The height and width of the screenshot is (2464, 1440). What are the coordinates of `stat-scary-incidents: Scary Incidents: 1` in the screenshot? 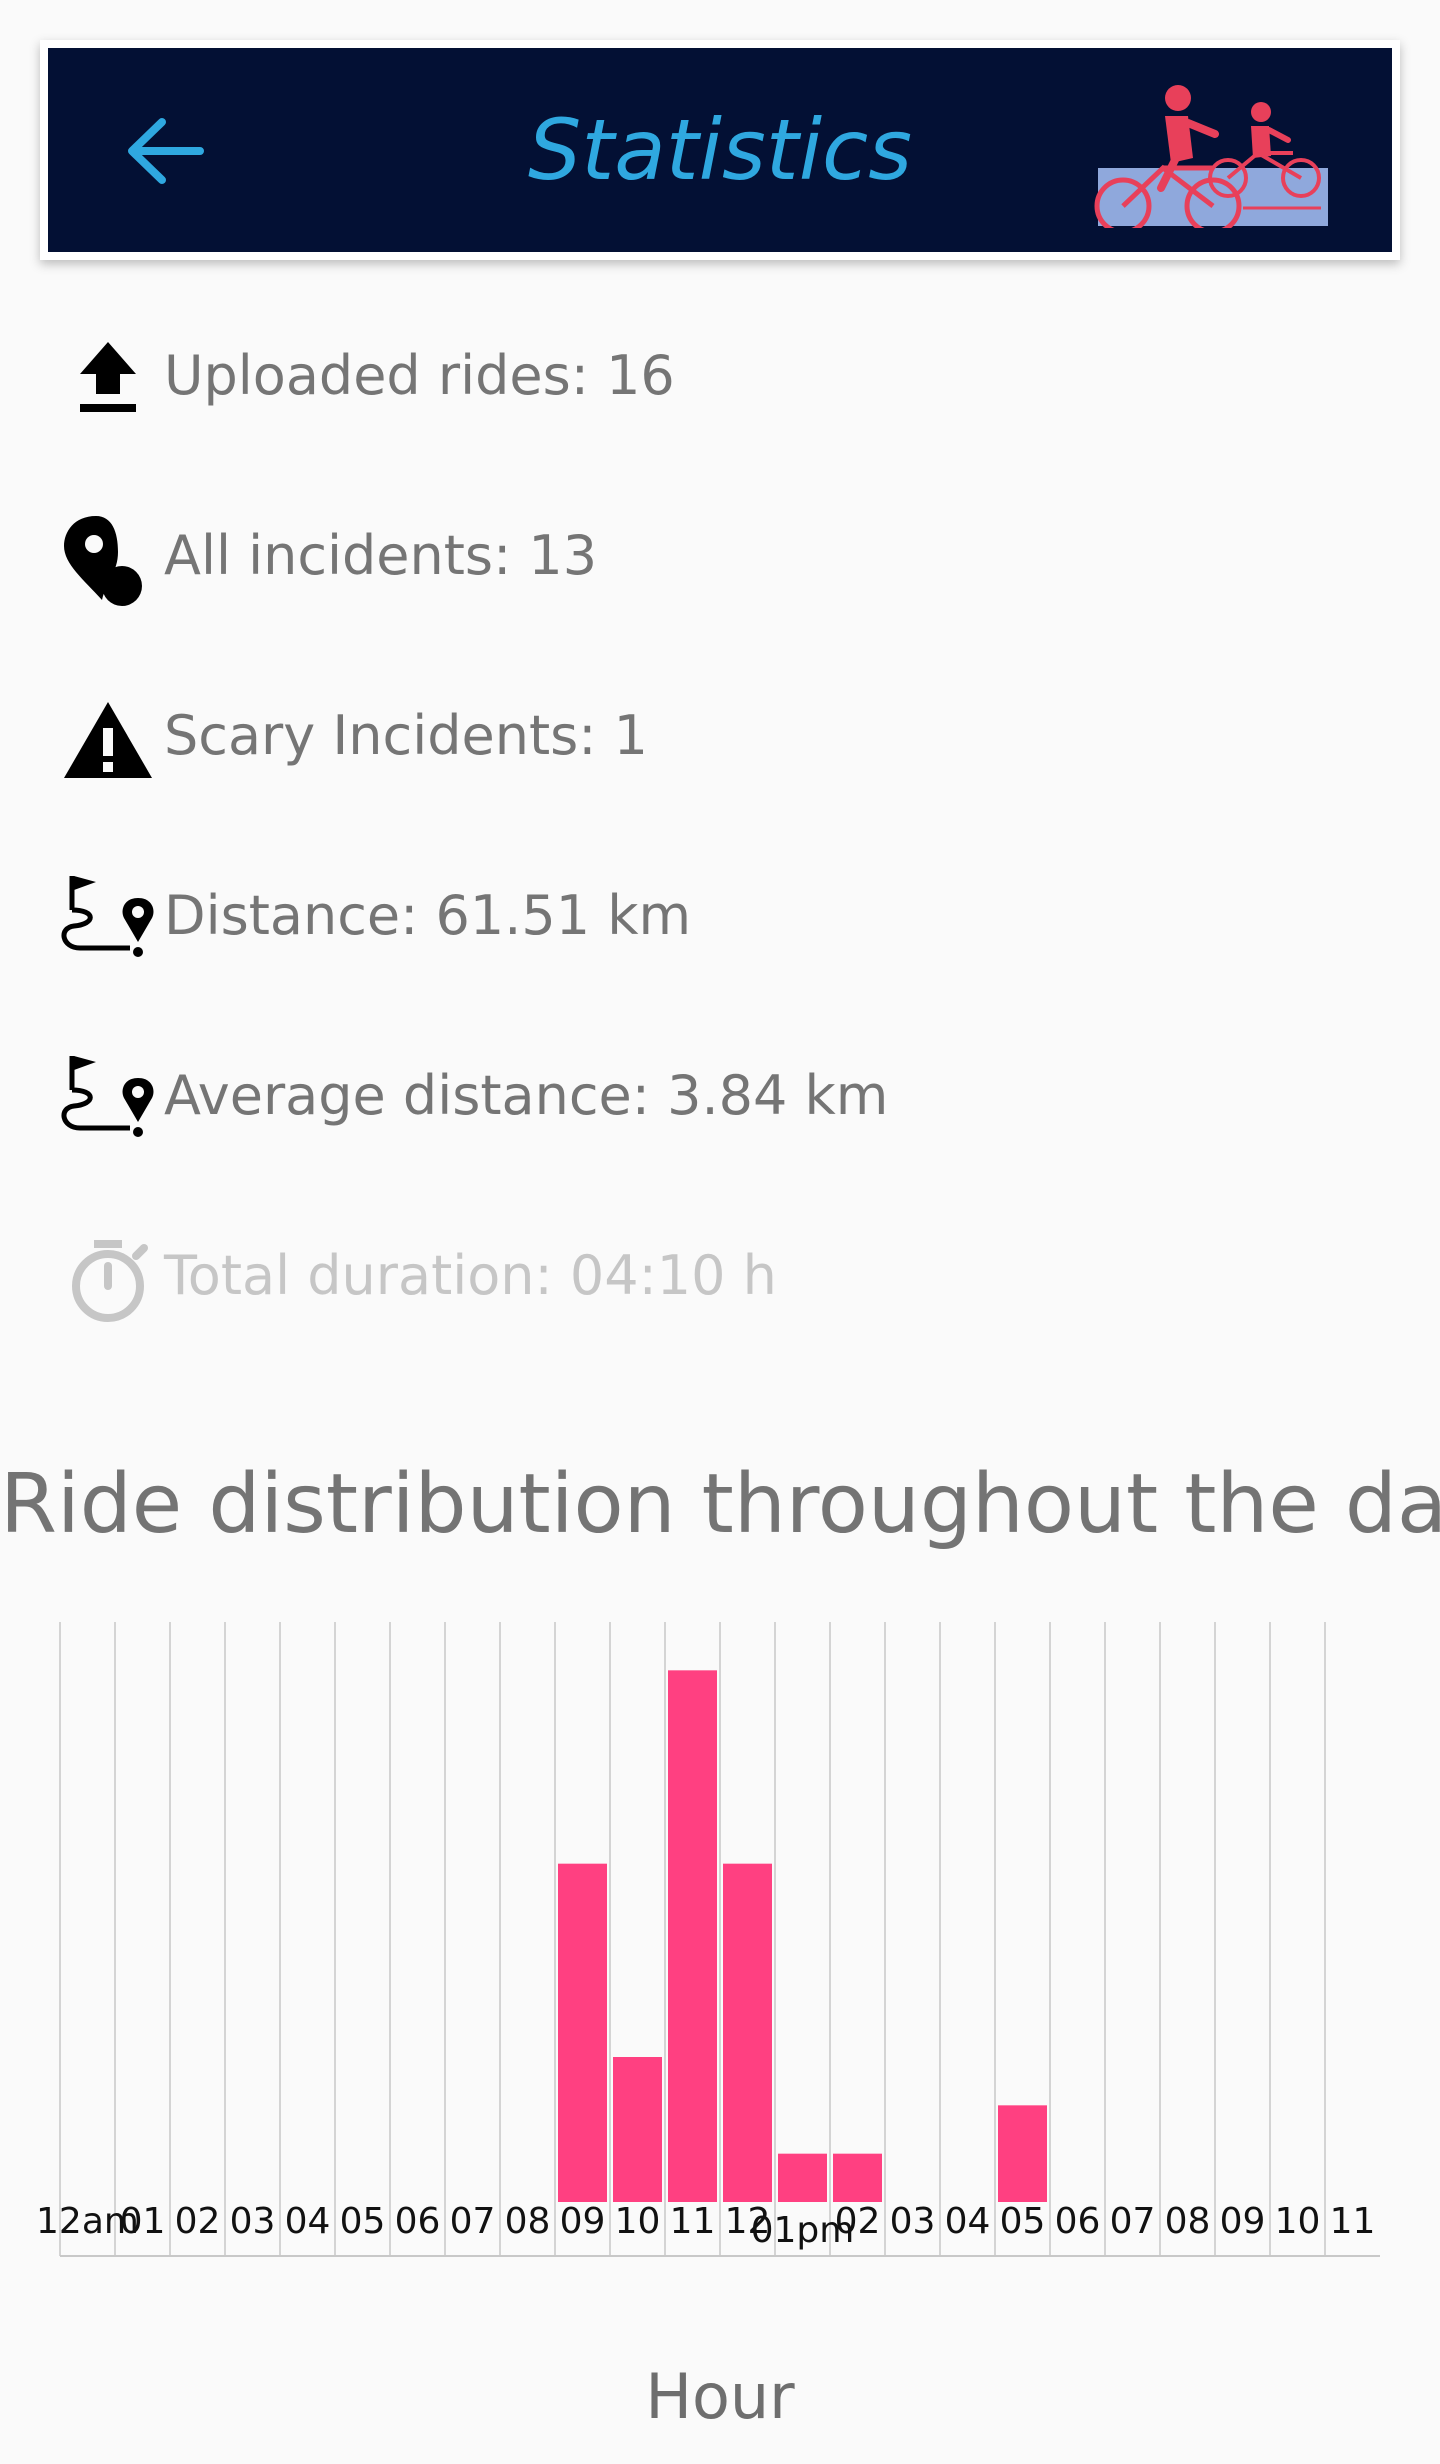 It's located at (710, 730).